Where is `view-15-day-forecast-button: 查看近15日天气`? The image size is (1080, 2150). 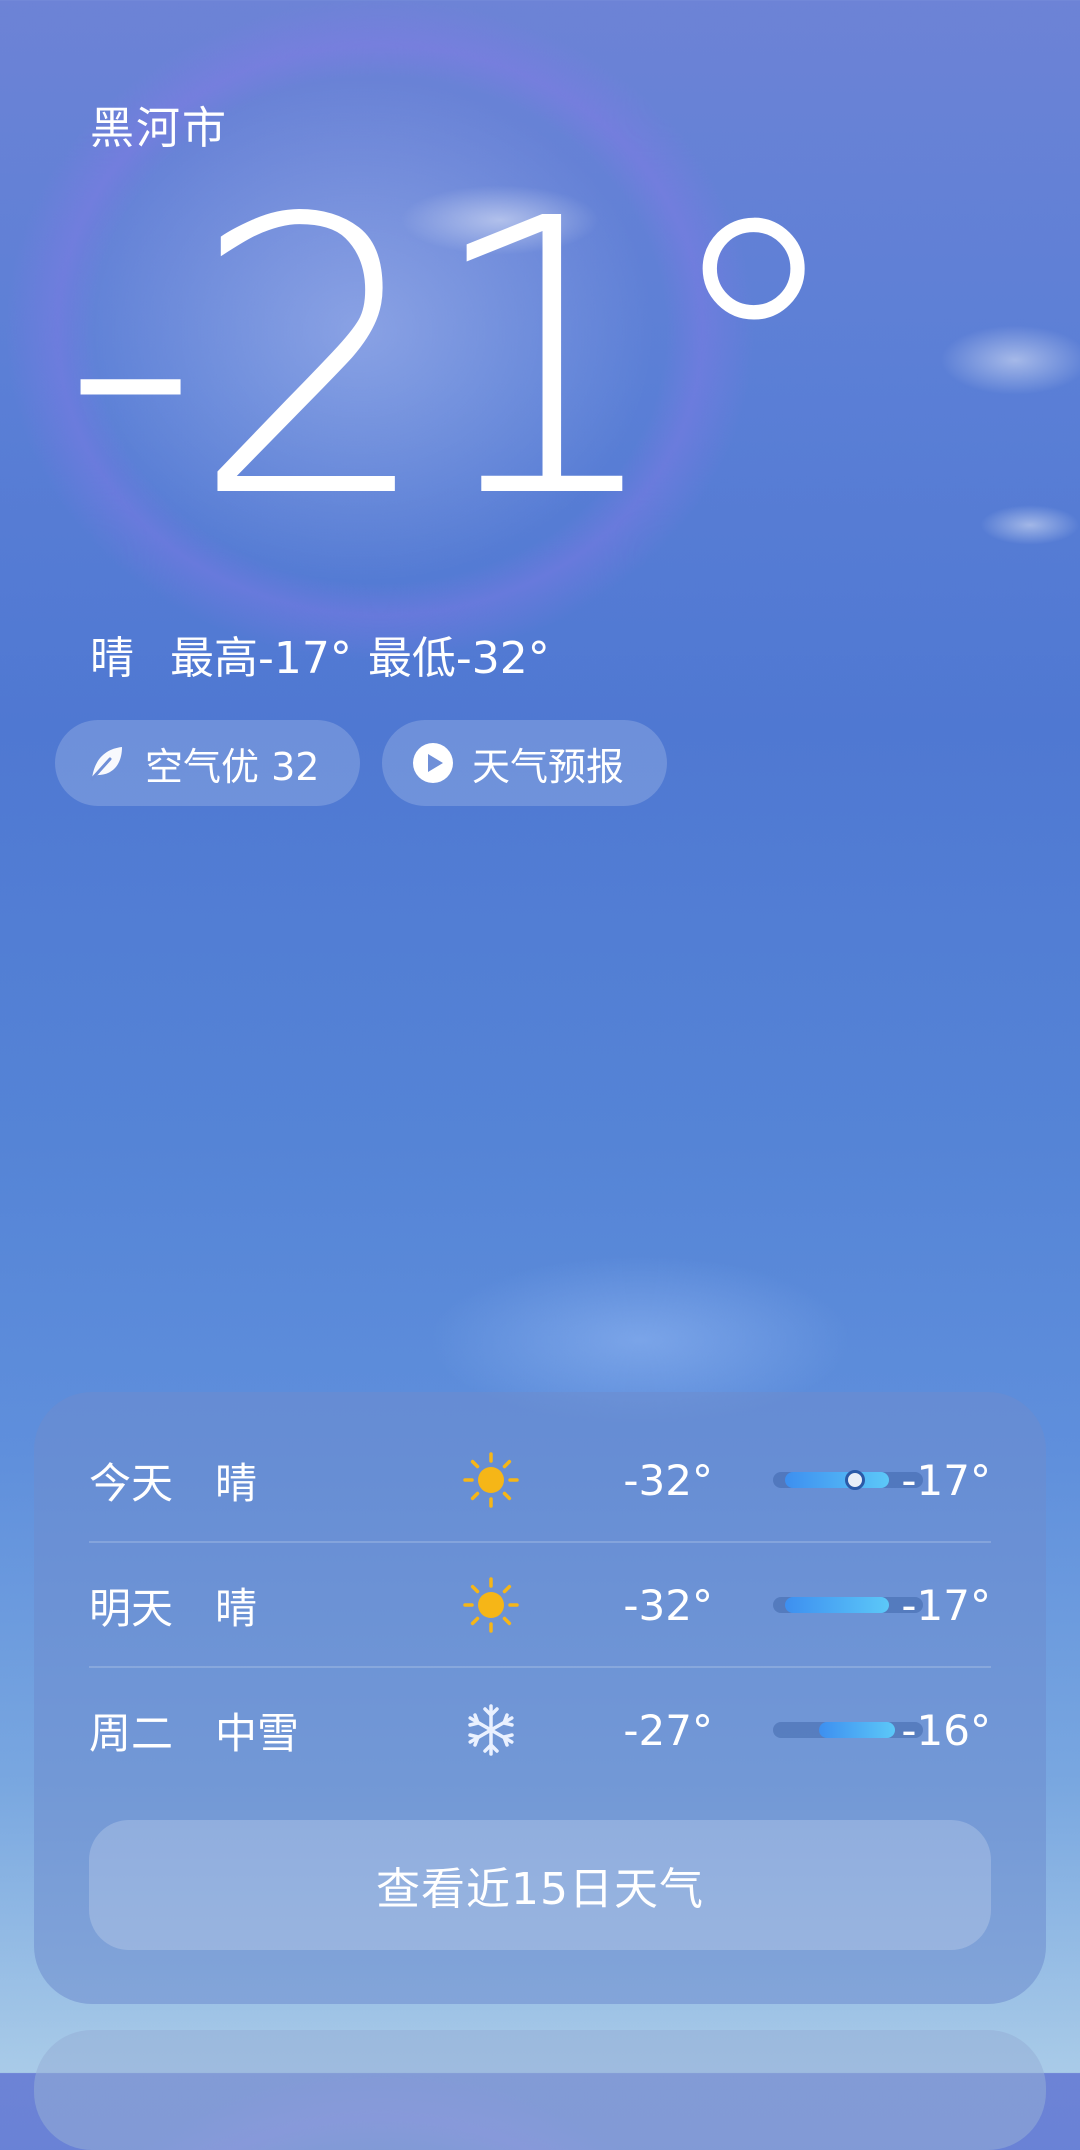
view-15-day-forecast-button: 查看近15日天气 is located at coordinates (540, 1885).